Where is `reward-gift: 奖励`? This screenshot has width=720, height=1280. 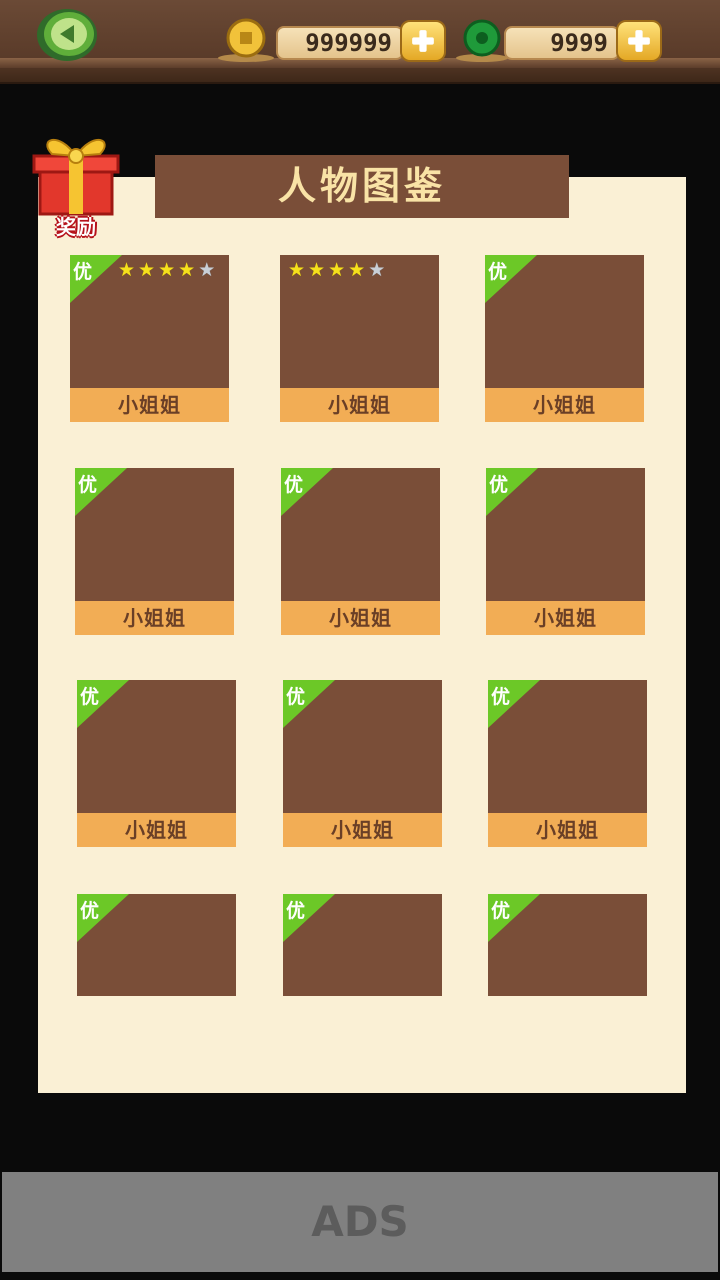
reward-gift: 奖励 is located at coordinates (76, 183).